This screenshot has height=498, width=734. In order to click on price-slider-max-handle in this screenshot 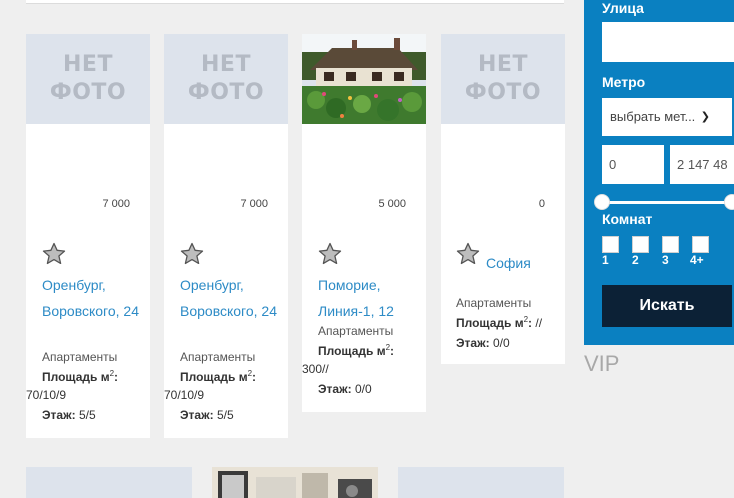, I will do `click(729, 202)`.